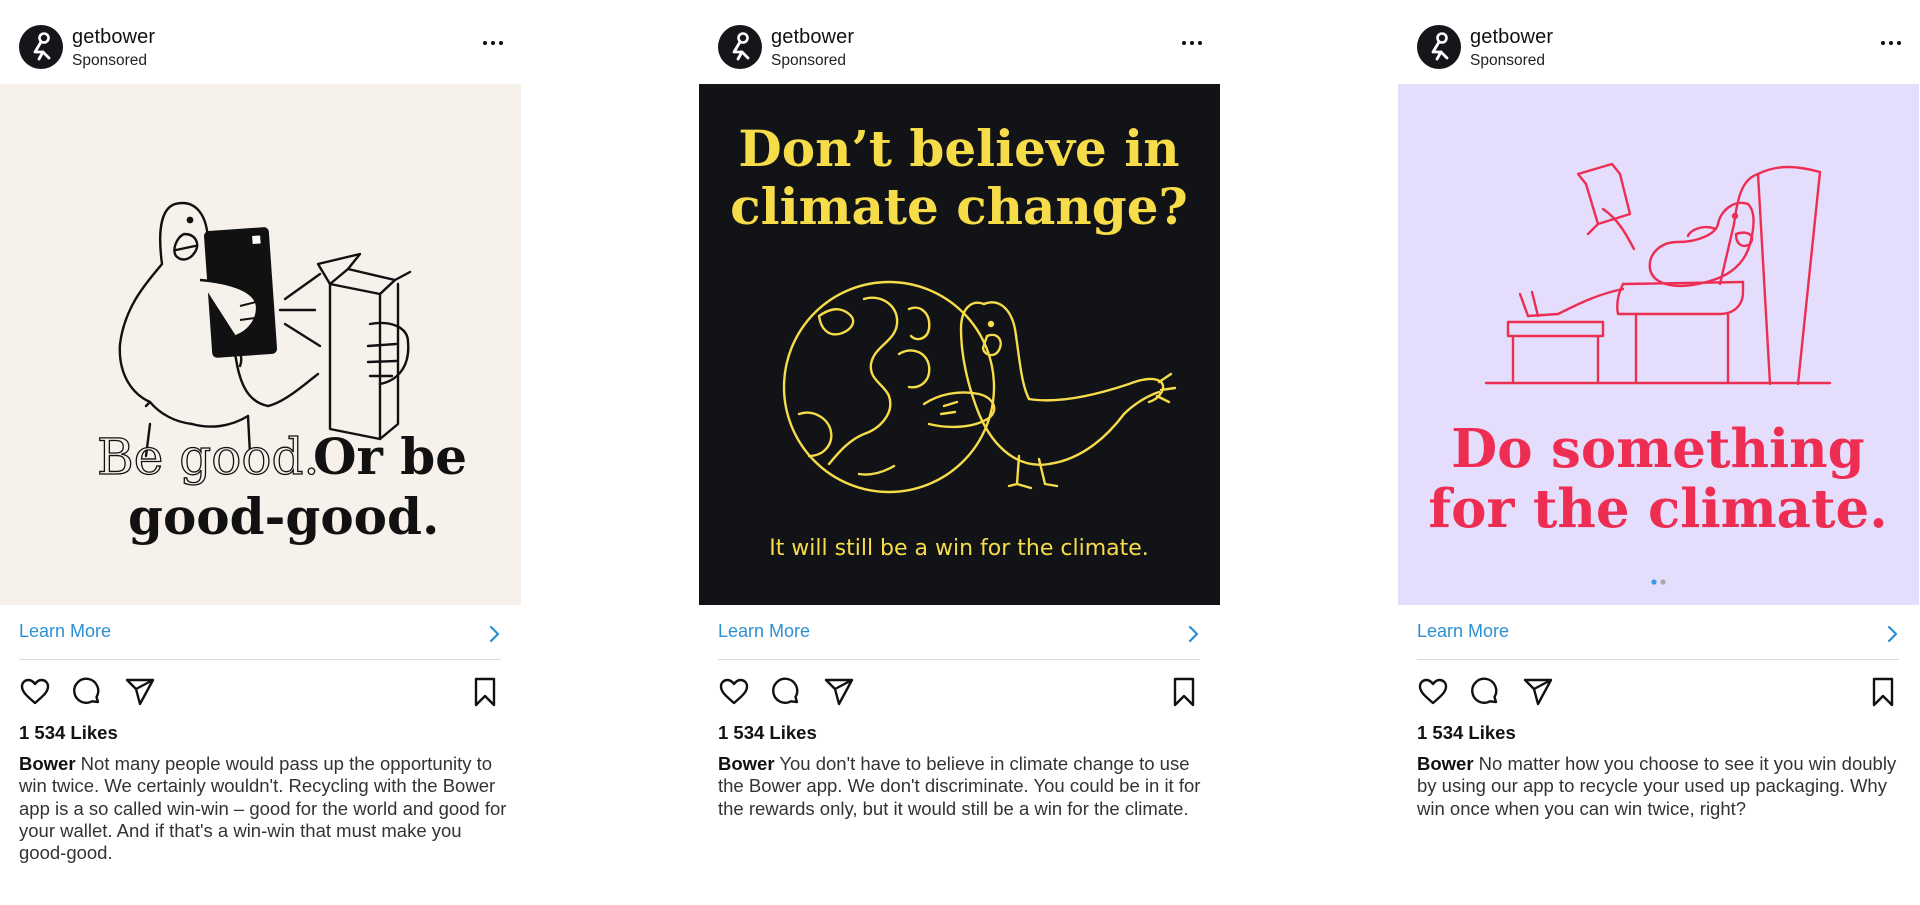 This screenshot has width=1920, height=905. What do you see at coordinates (1663, 582) in the screenshot?
I see `carousel-dot` at bounding box center [1663, 582].